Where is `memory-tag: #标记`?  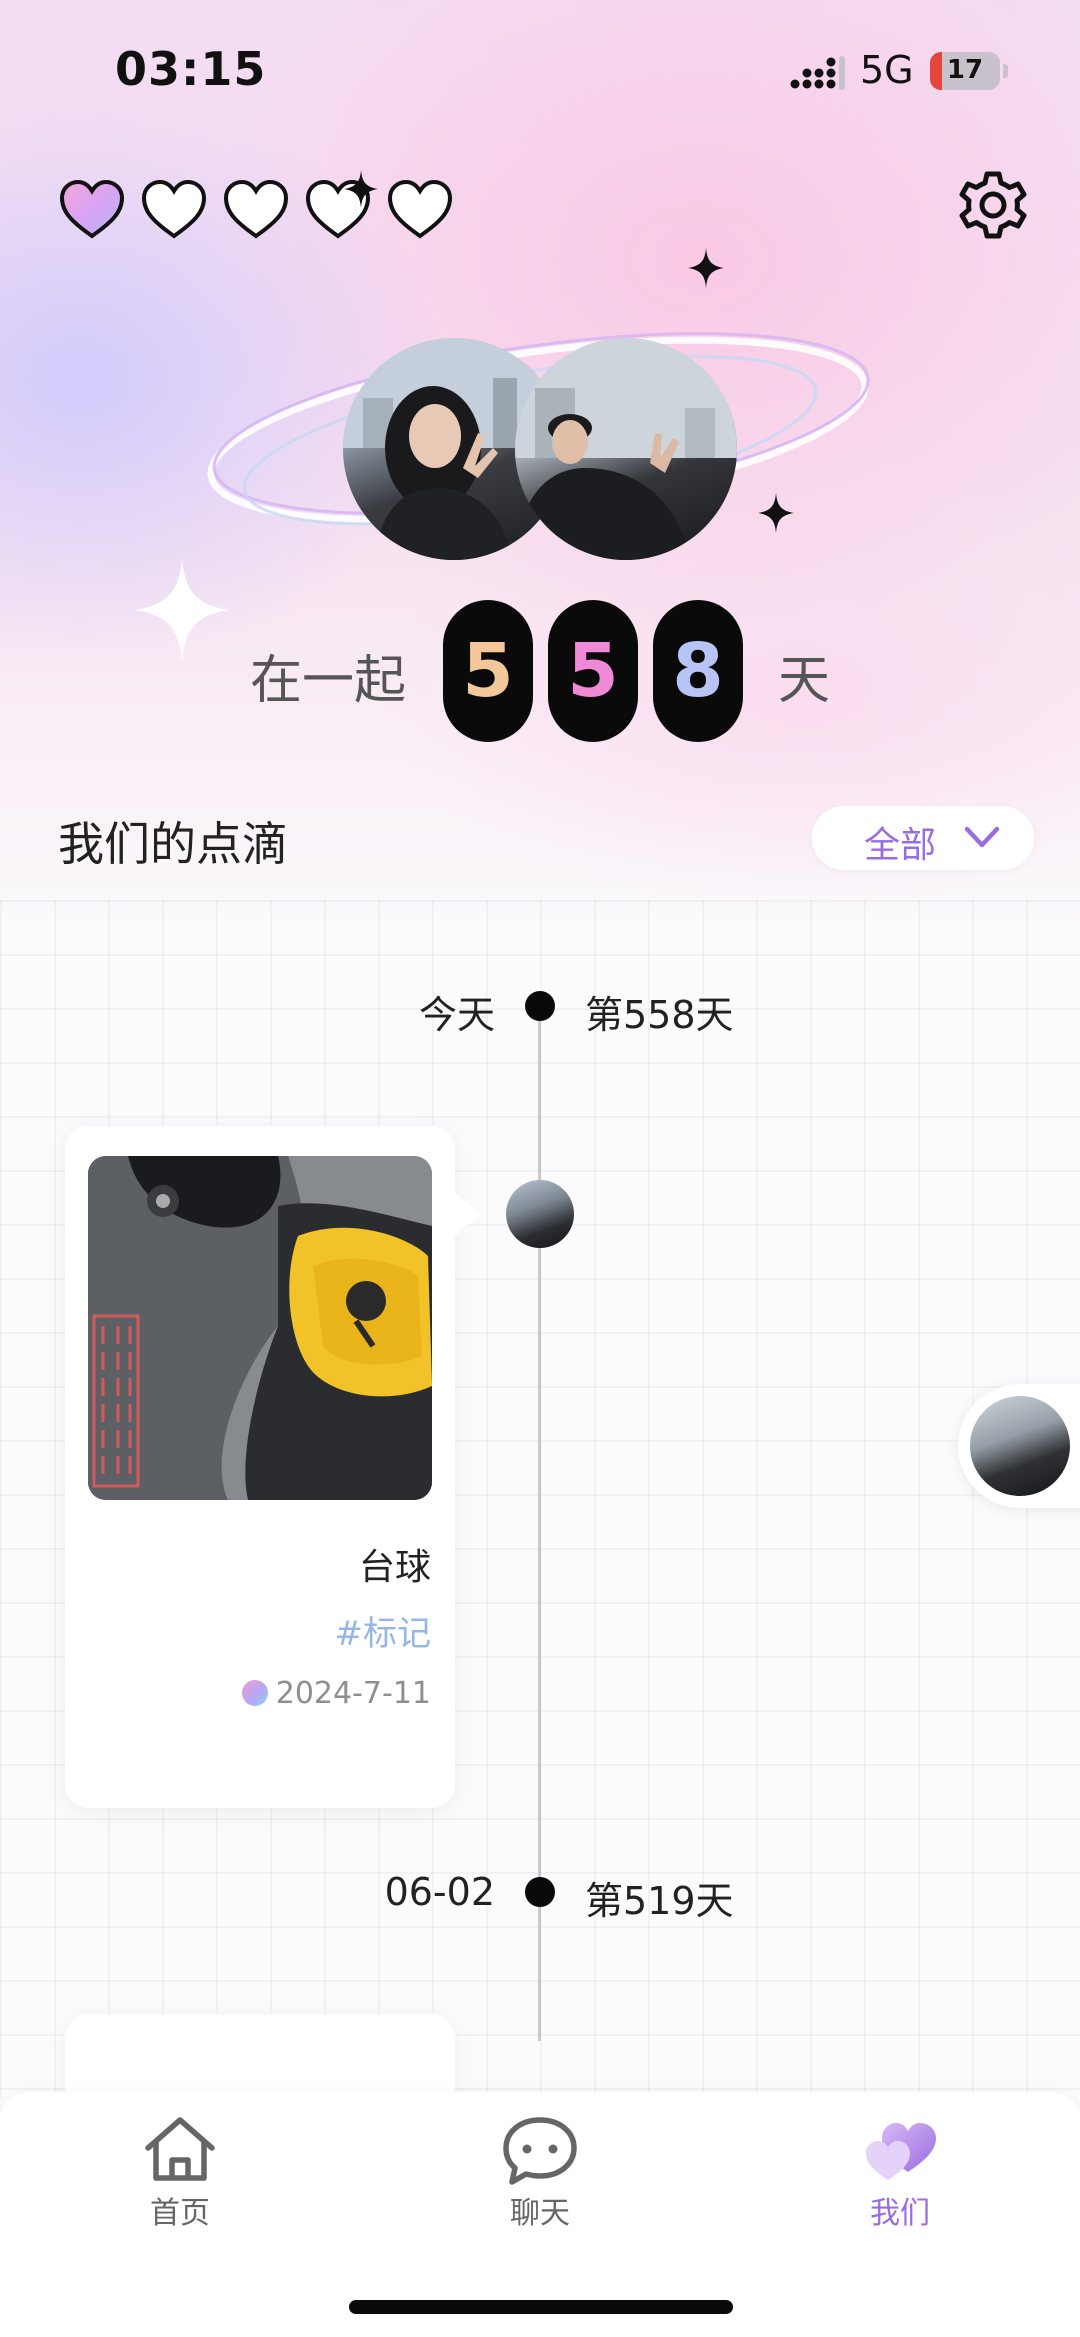 memory-tag: #标记 is located at coordinates (383, 1630).